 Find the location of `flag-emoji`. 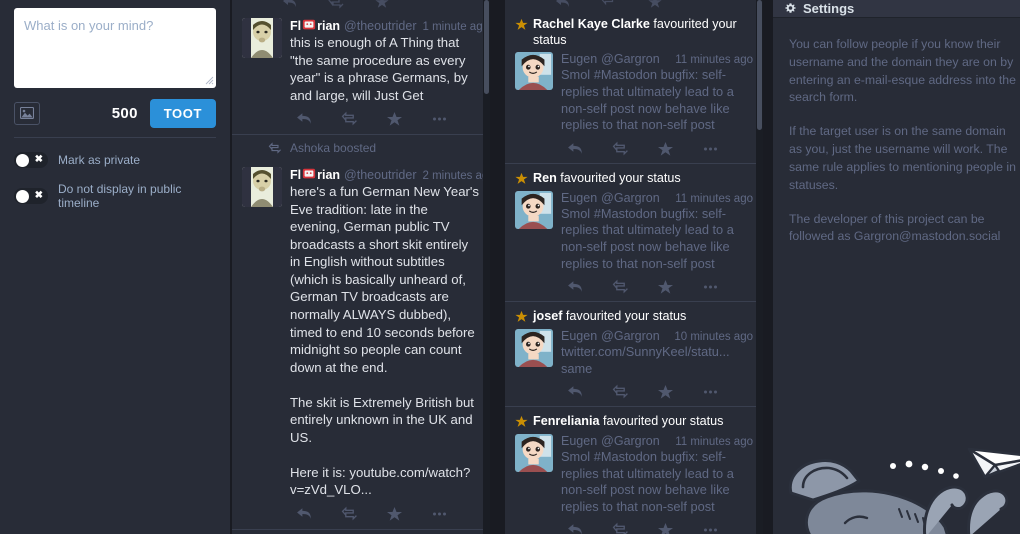

flag-emoji is located at coordinates (309, 173).